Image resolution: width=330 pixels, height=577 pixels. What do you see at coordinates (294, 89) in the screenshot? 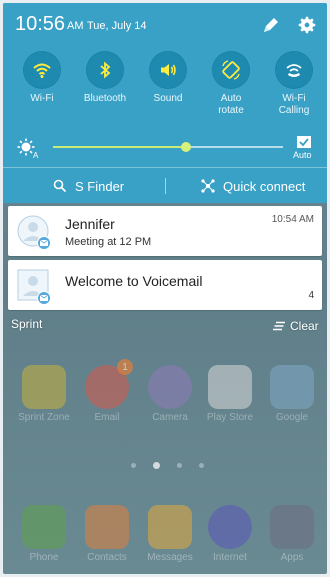
I see `toggle-wifi-calling: Wi-Fi Calling` at bounding box center [294, 89].